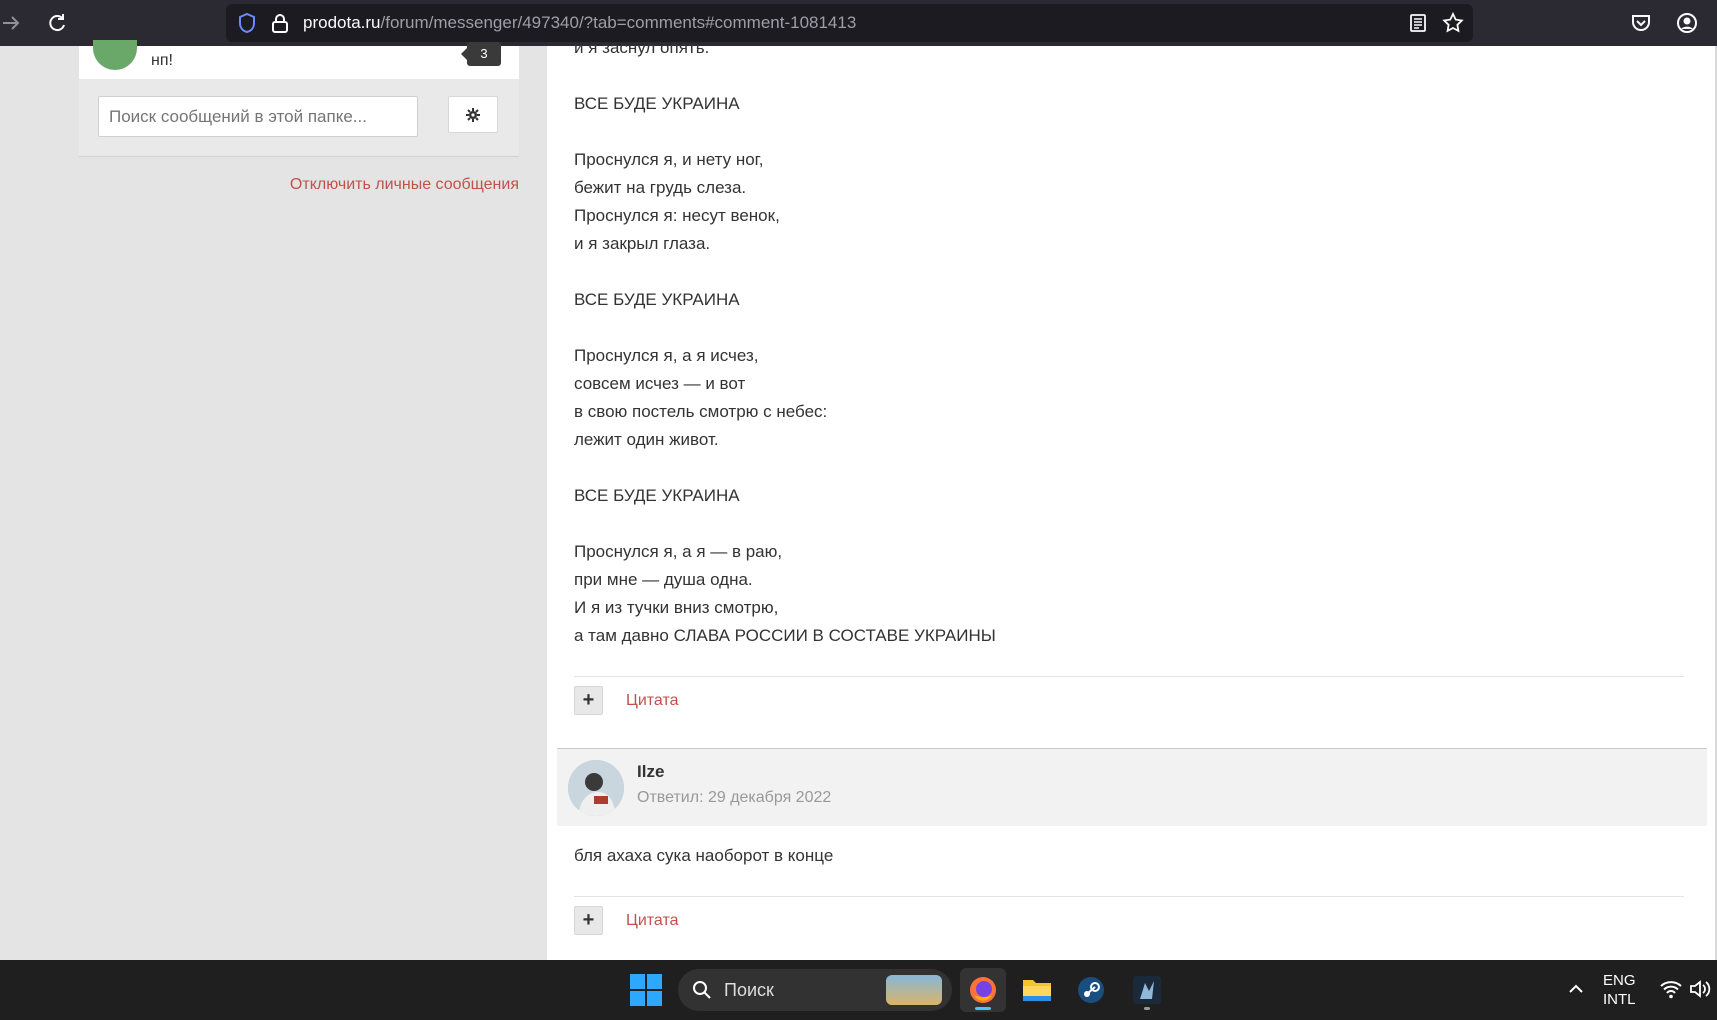  Describe the element at coordinates (162, 60) in the screenshot. I see `conversation-preview: нп!` at that location.